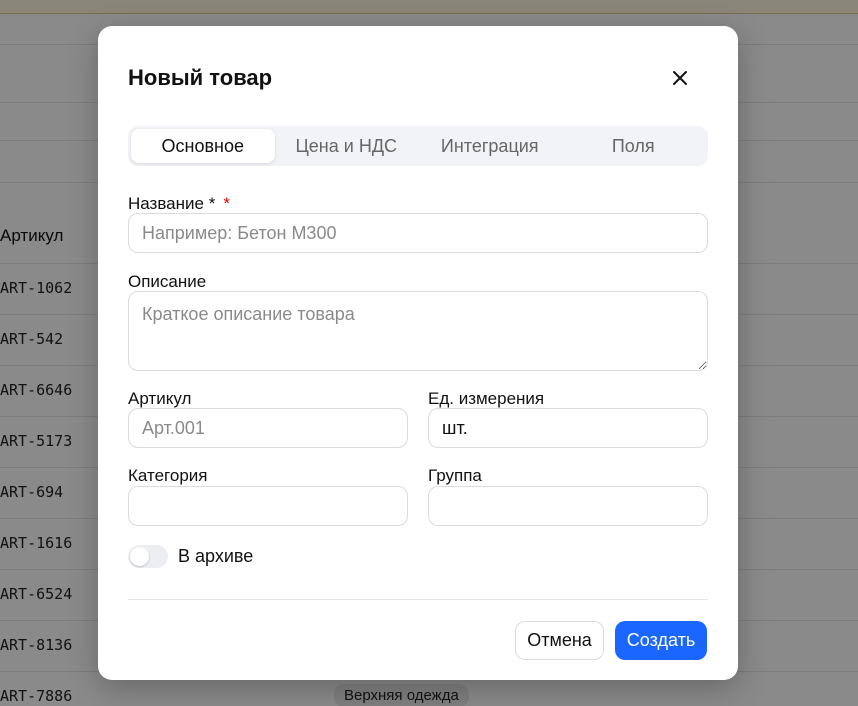 This screenshot has height=706, width=858. I want to click on unit-label: Ед. измерения, so click(486, 398).